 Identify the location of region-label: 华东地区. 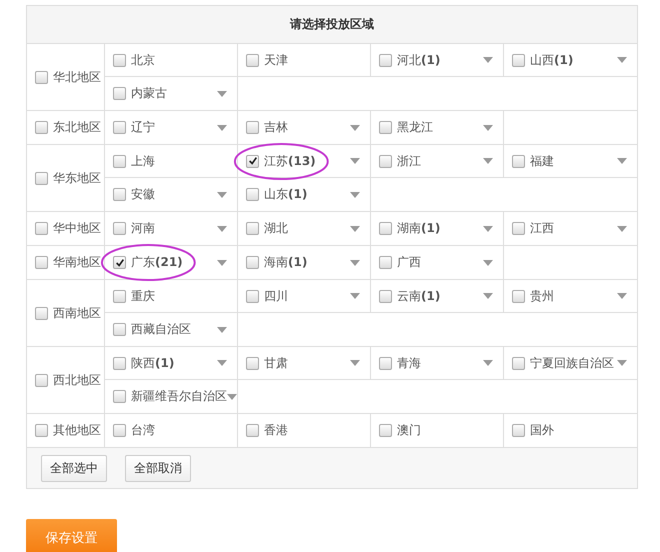
(77, 178).